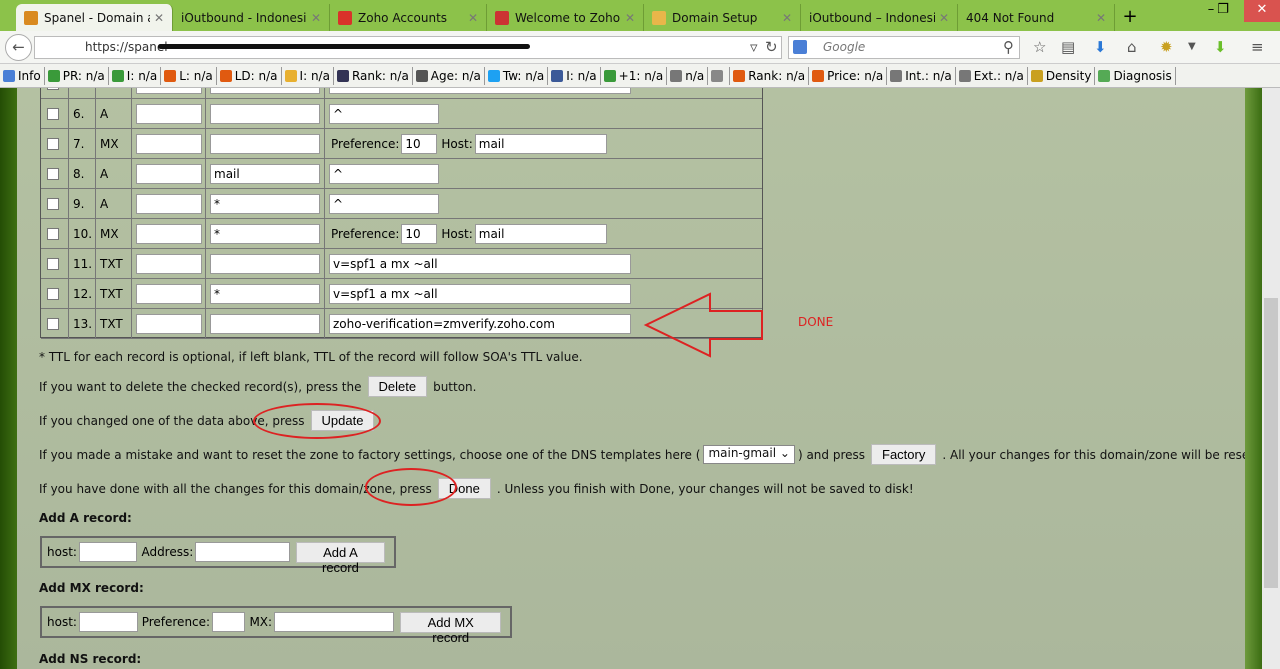 The height and width of the screenshot is (669, 1280). I want to click on reading-list-icon: ▤, so click(1068, 47).